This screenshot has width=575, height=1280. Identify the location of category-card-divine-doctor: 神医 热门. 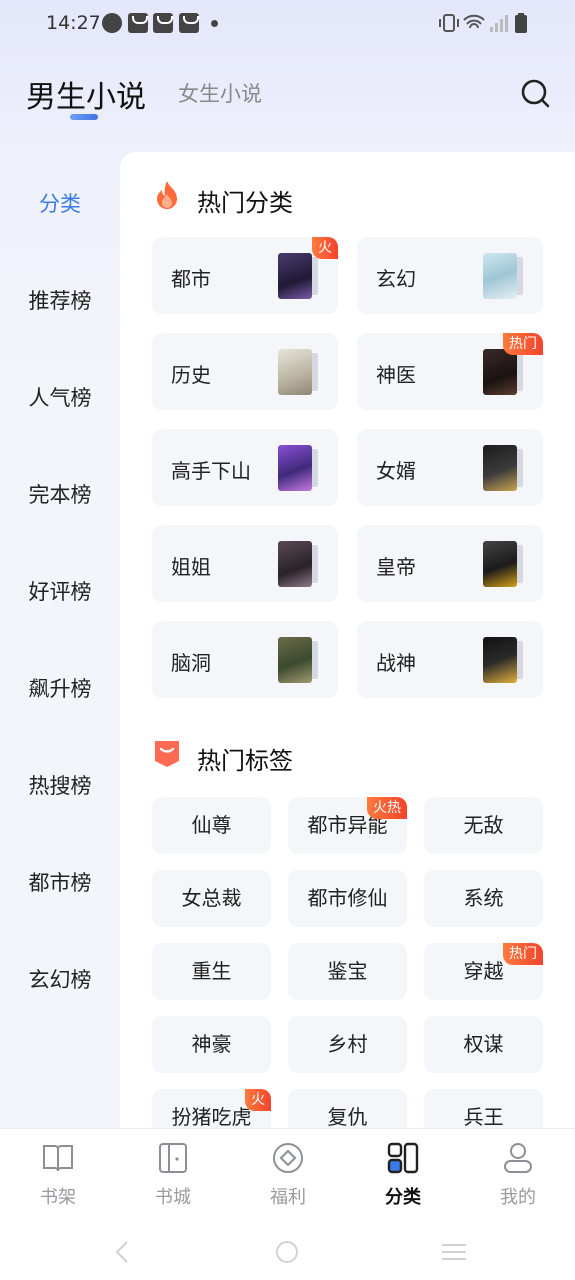
(450, 371).